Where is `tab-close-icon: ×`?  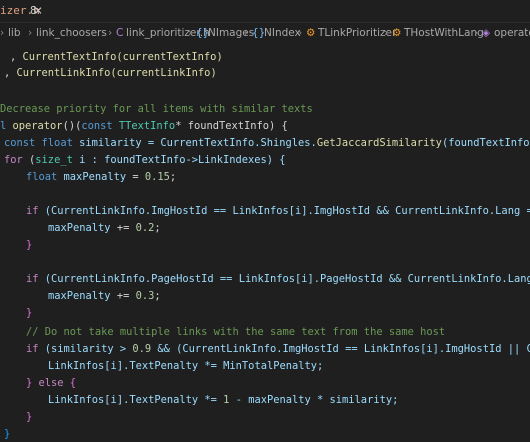 tab-close-icon: × is located at coordinates (38, 11).